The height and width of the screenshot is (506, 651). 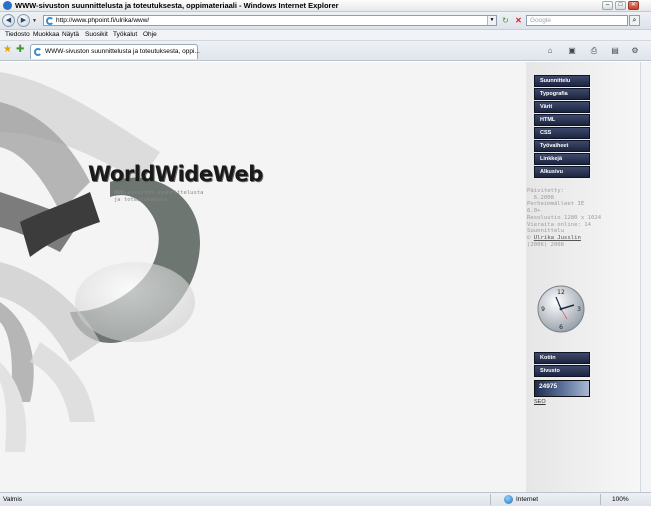 I want to click on seo-link: SEO, so click(x=540, y=402).